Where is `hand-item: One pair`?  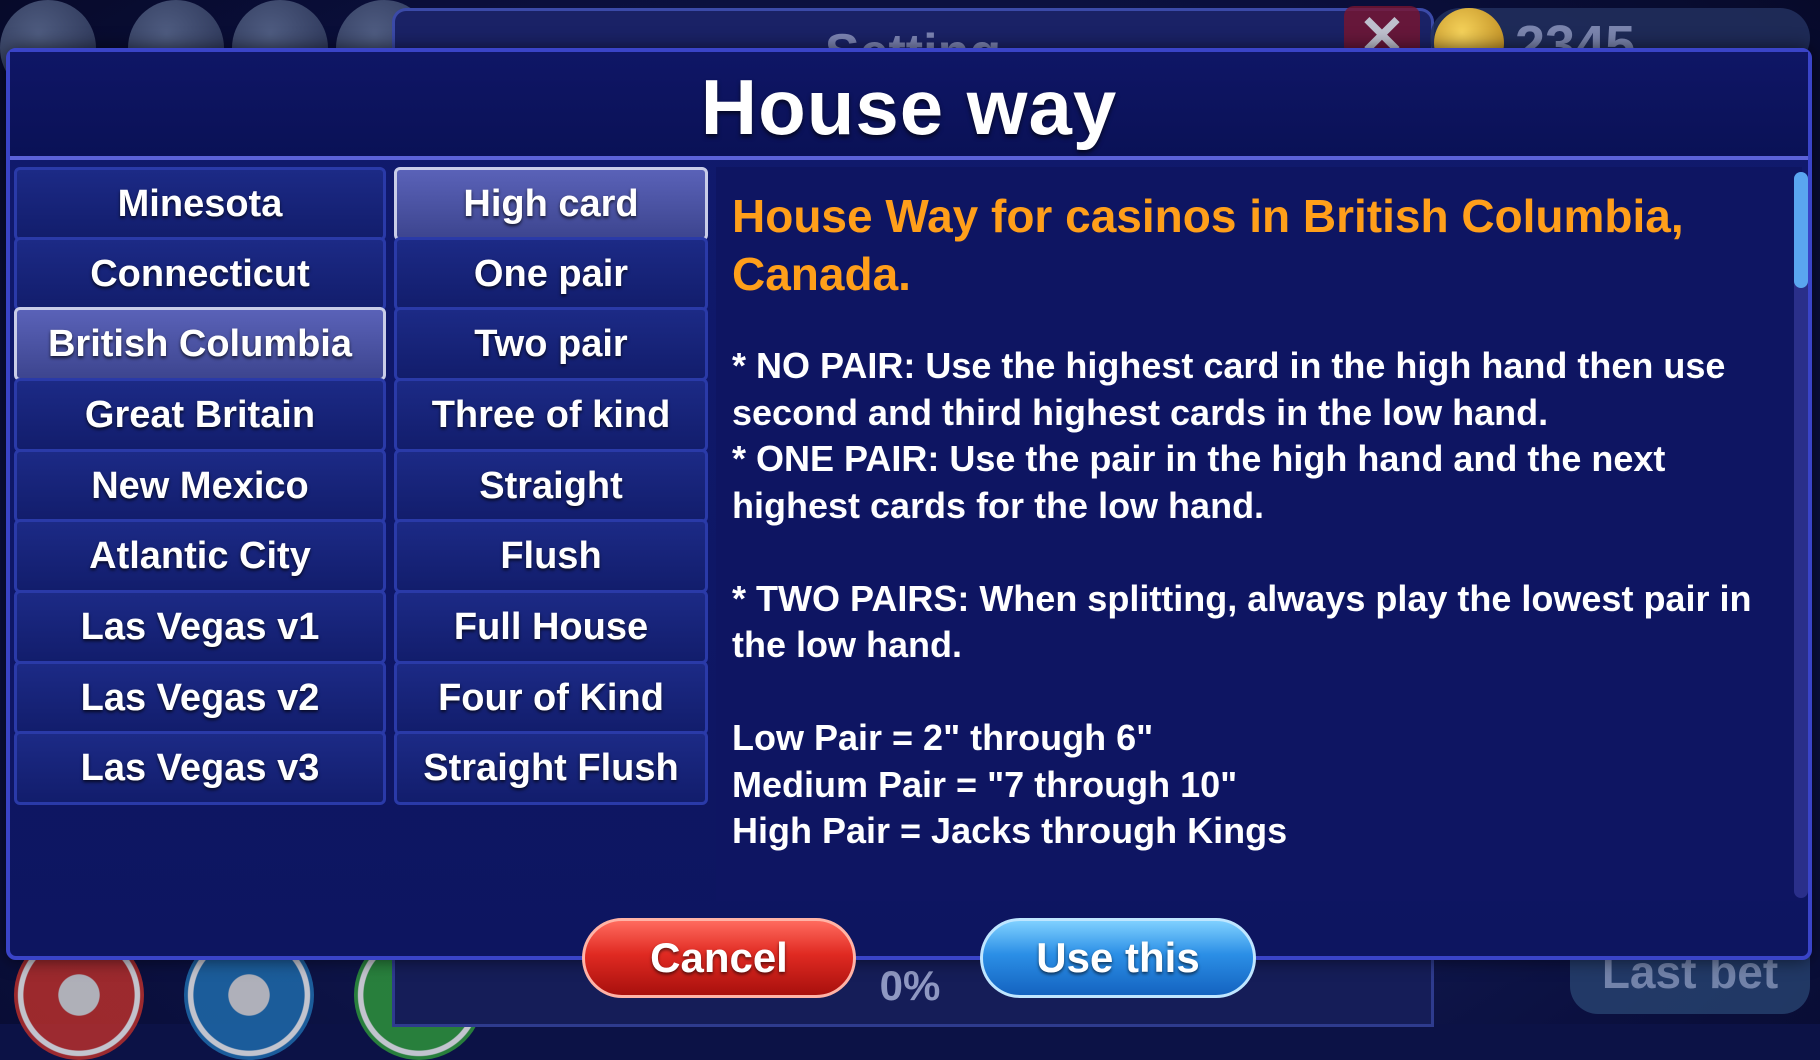 hand-item: One pair is located at coordinates (551, 274).